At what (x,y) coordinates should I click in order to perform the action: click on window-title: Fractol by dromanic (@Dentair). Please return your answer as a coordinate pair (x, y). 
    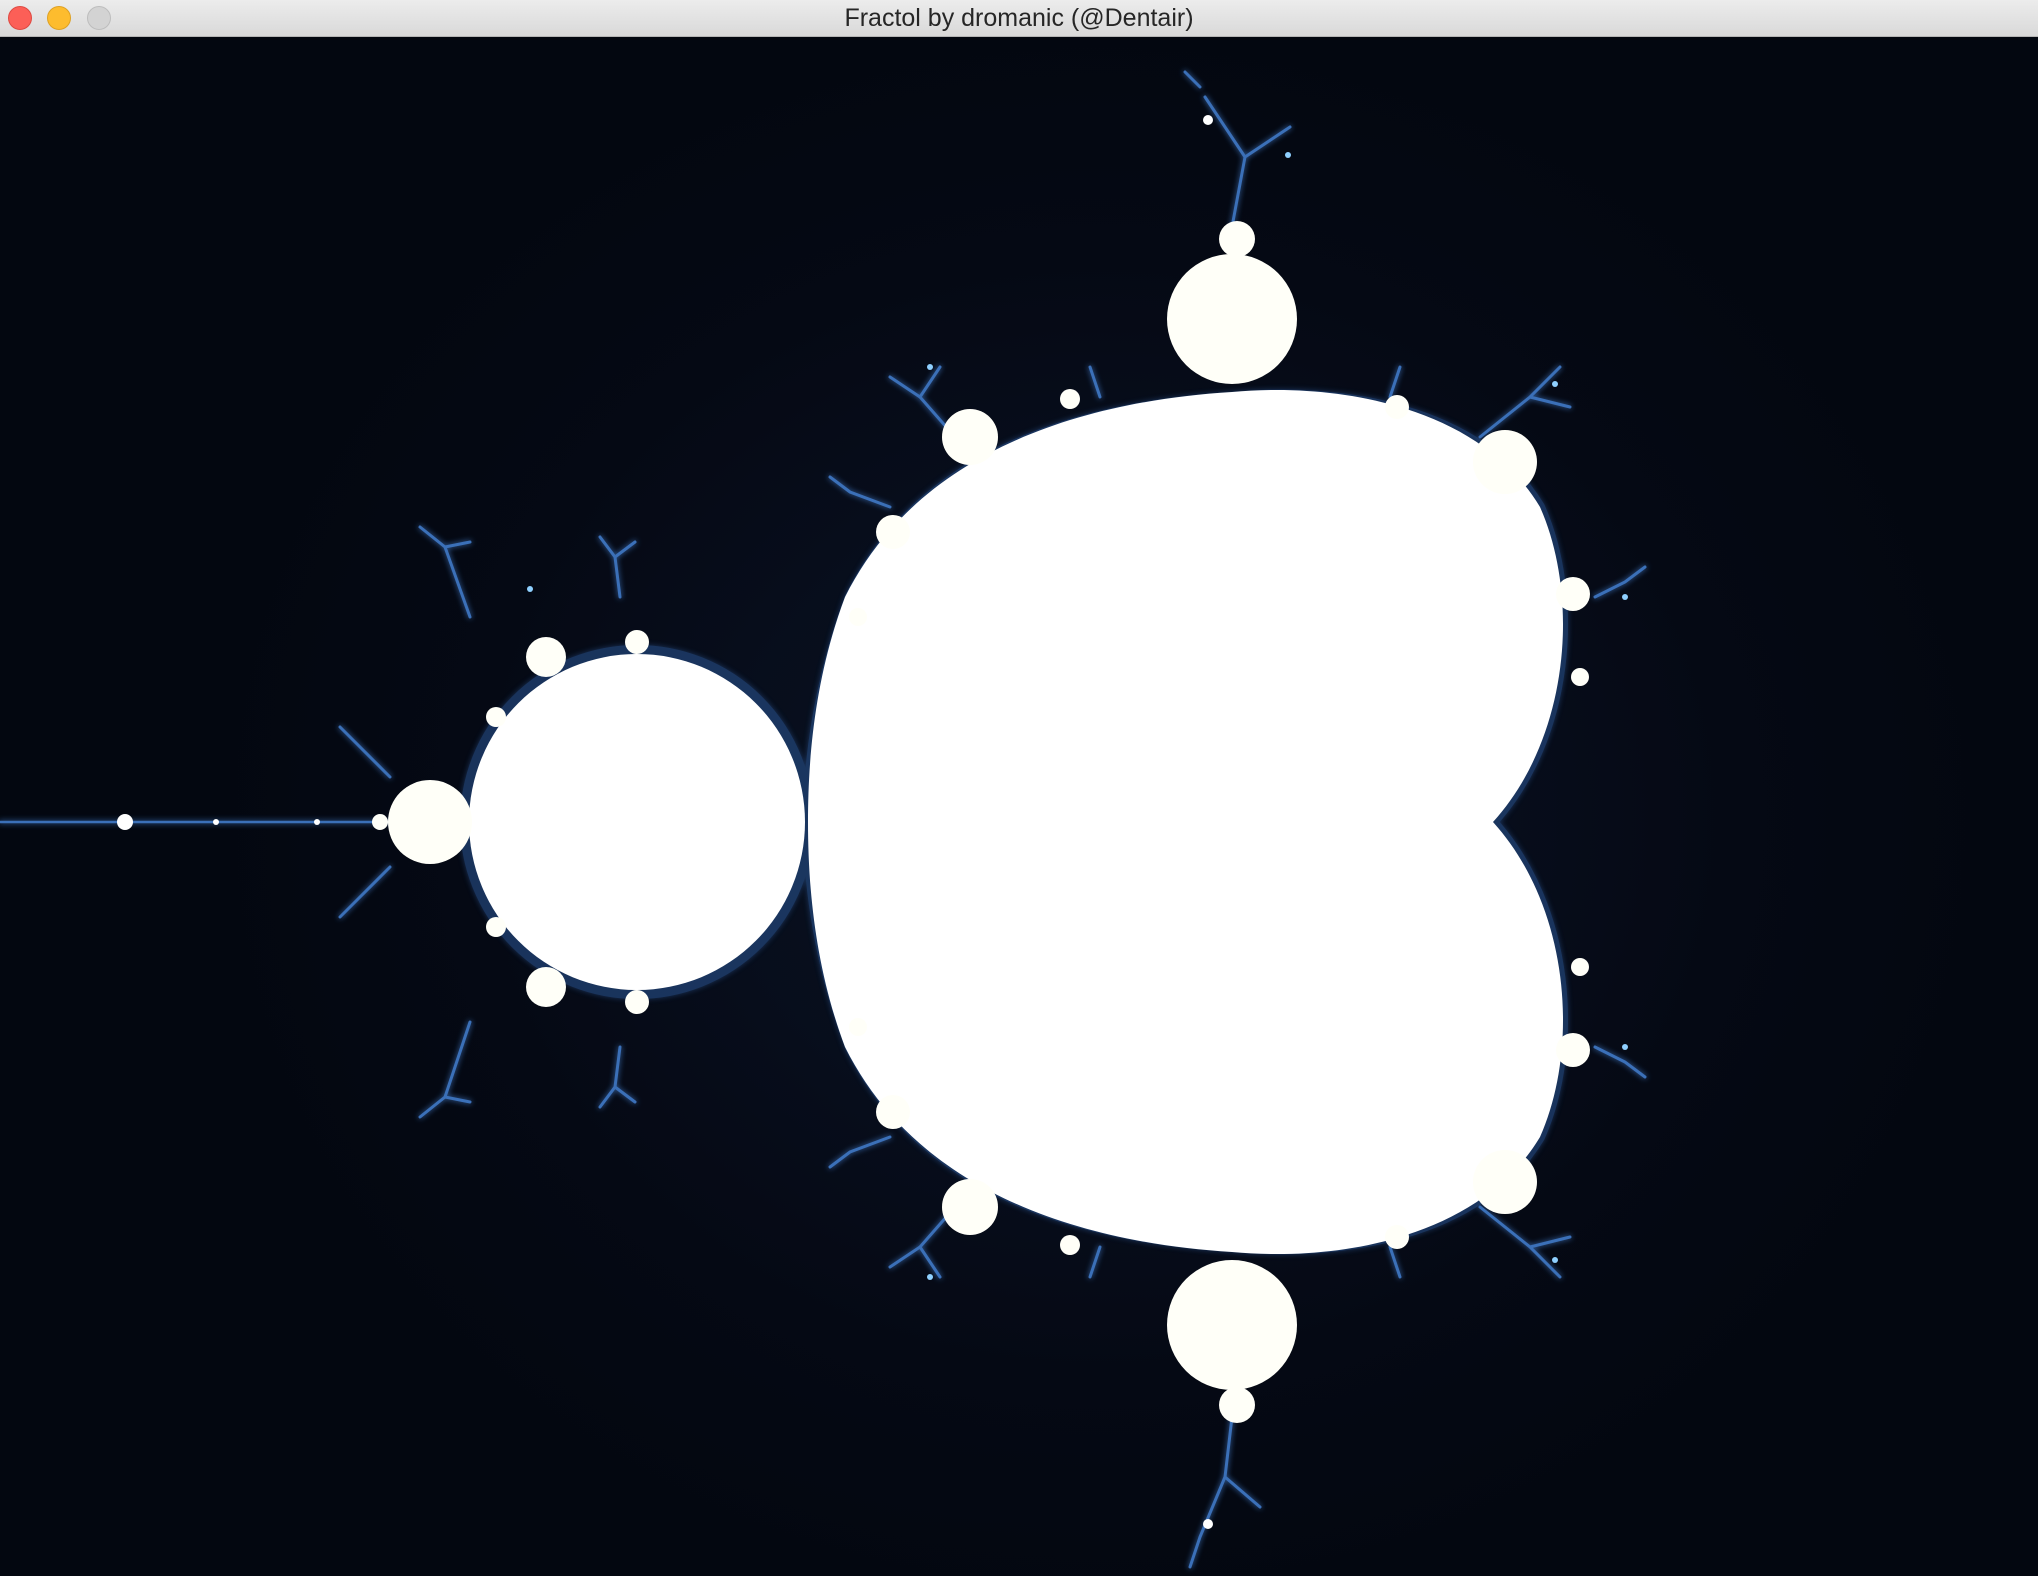
    Looking at the image, I should click on (1019, 18).